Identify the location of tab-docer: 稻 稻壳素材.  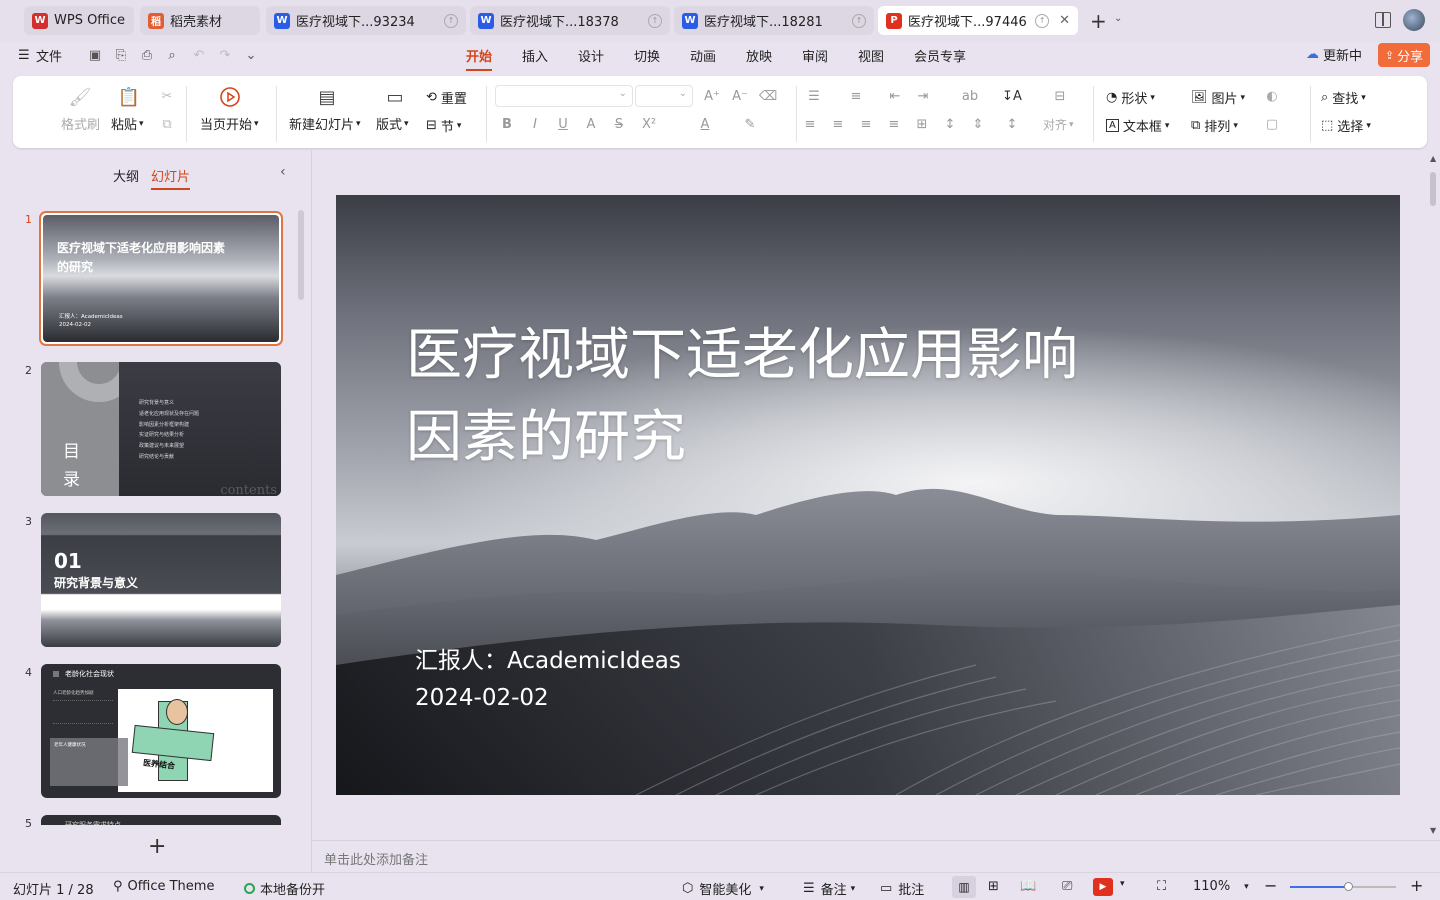
(200, 20).